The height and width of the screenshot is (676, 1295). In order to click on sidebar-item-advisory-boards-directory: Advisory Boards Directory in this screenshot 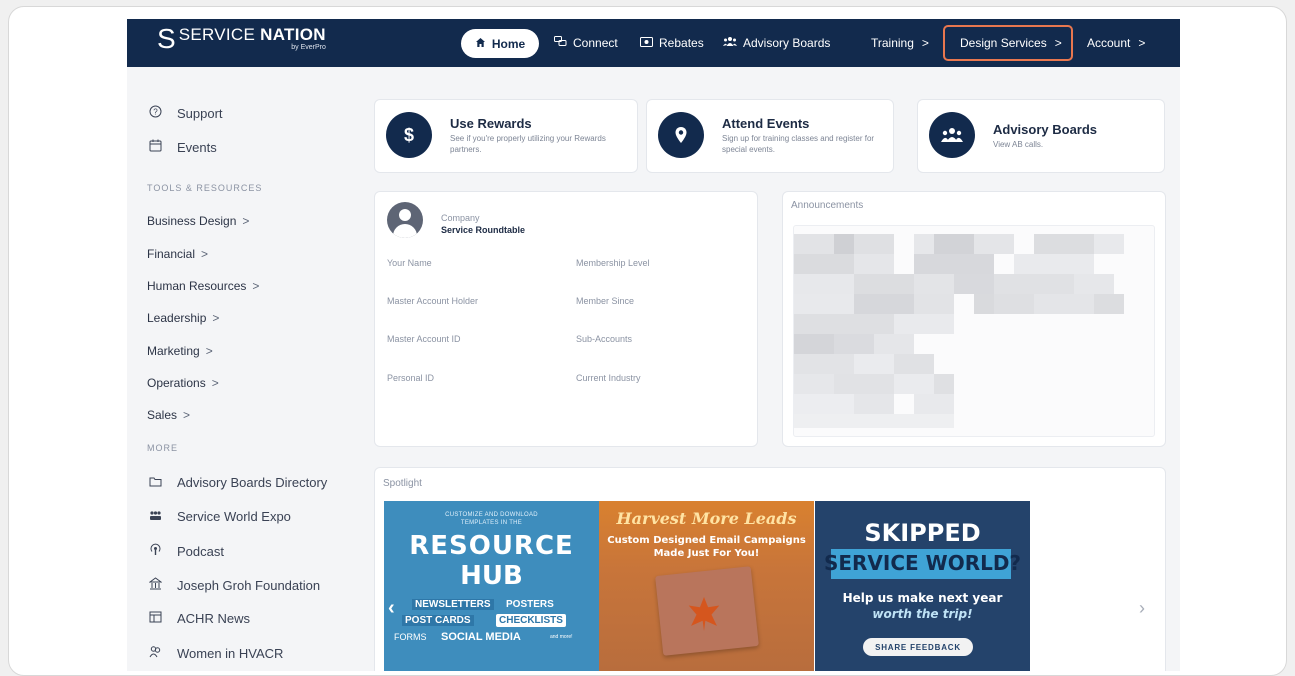, I will do `click(237, 482)`.